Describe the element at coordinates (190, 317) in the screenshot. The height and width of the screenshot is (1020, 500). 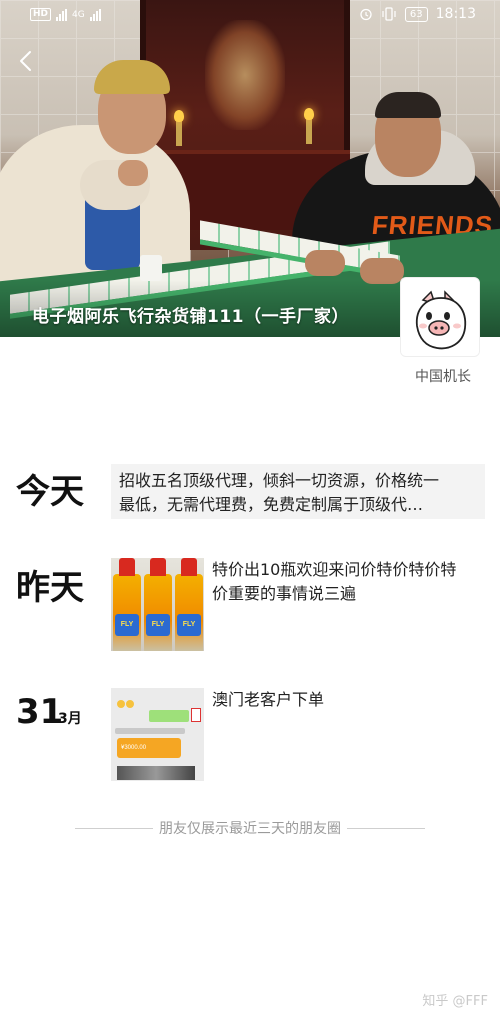
I see `album-title: 电子烟阿乐飞行杂货铺111（一手厂家）` at that location.